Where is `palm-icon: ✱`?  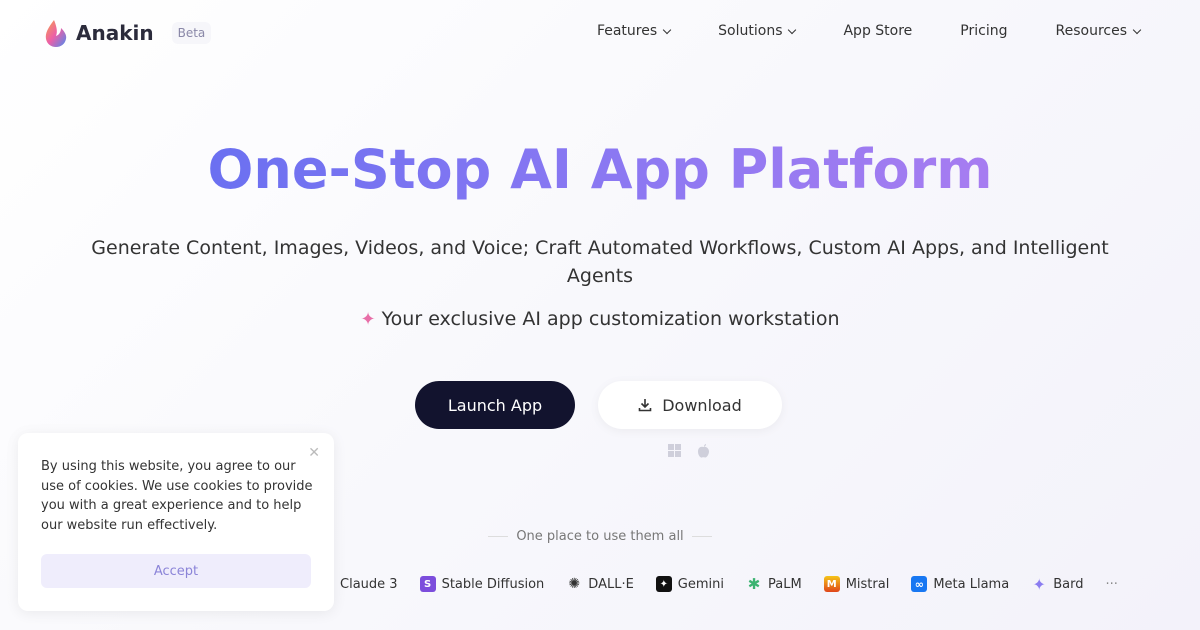
palm-icon: ✱ is located at coordinates (754, 584).